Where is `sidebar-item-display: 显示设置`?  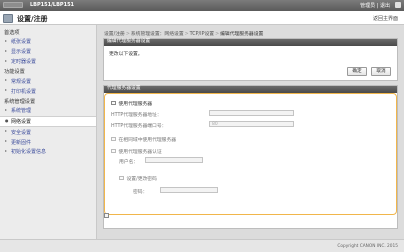
sidebar-item-display: 显示设置 is located at coordinates (48, 52).